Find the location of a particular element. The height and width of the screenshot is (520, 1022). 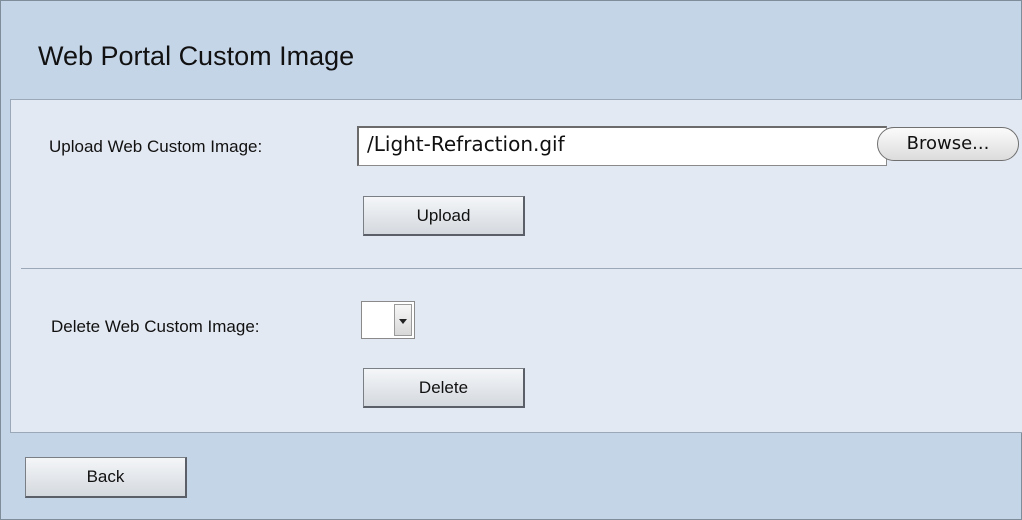

chevron-down-icon is located at coordinates (403, 321).